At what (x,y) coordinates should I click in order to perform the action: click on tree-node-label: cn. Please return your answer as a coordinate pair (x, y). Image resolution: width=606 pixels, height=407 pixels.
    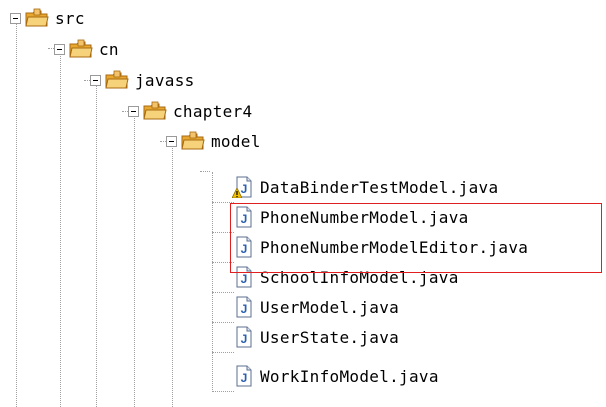
    Looking at the image, I should click on (109, 49).